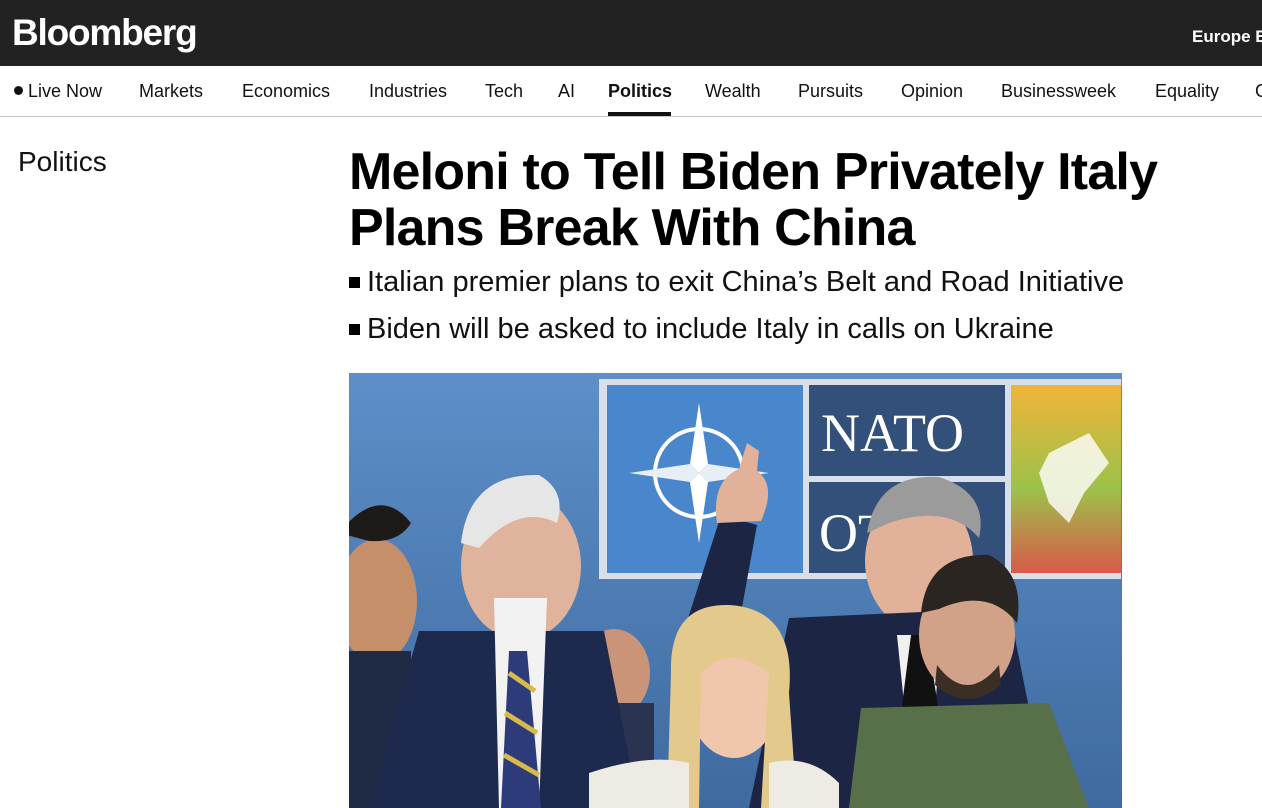 The image size is (1262, 808). I want to click on nav-live-now: Live Now, so click(58, 91).